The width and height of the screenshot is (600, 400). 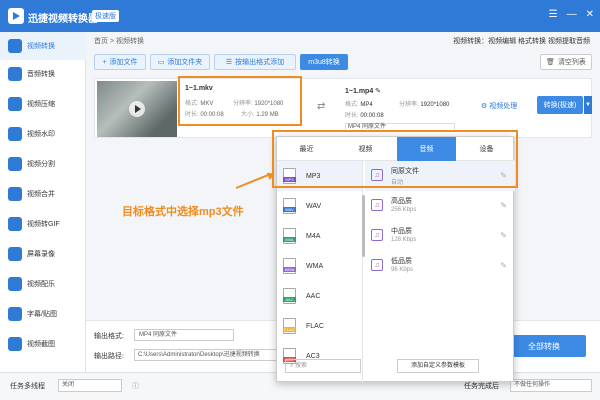 I want to click on output-format-label: 输出格式:, so click(x=109, y=336).